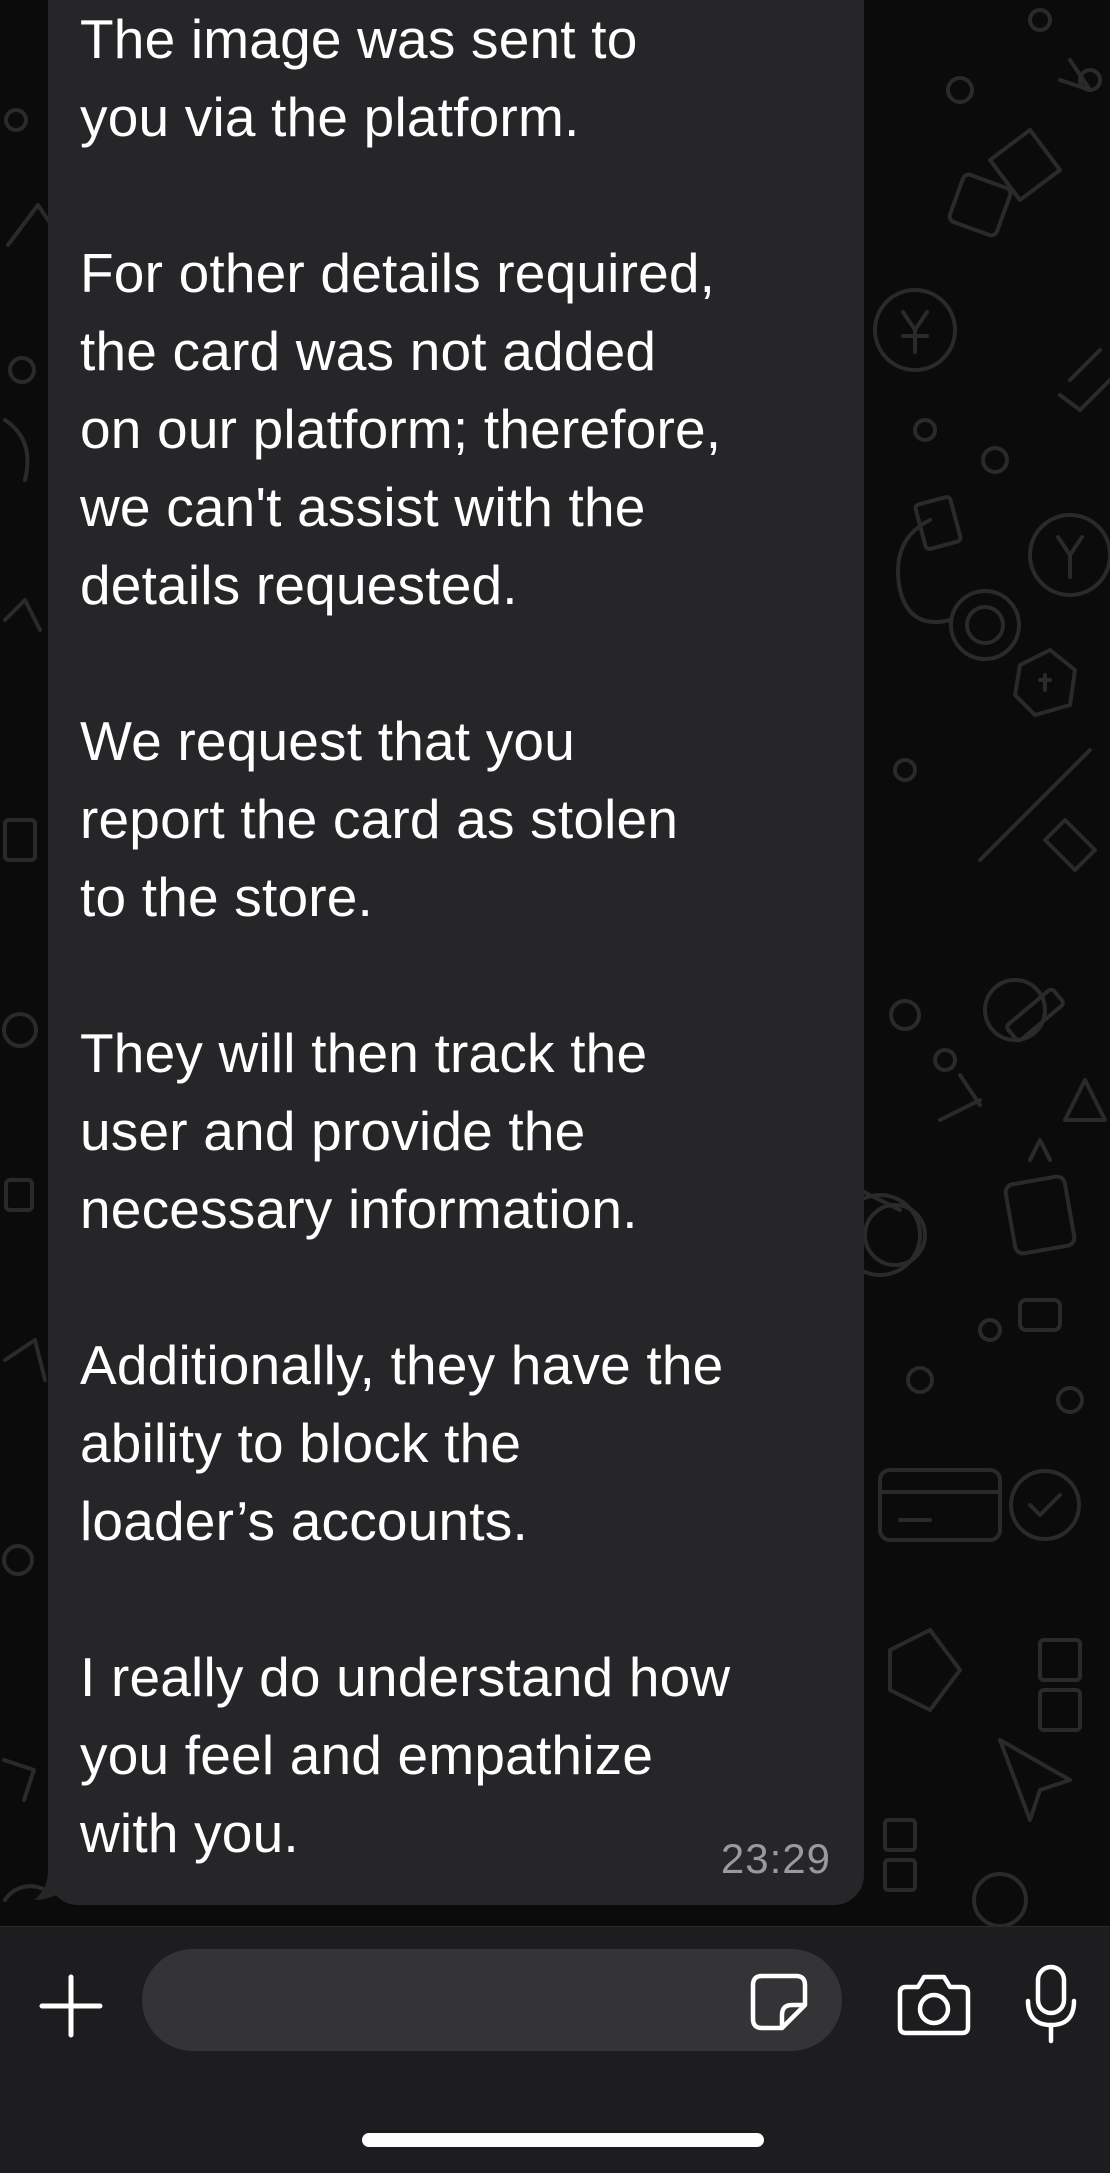 This screenshot has height=2173, width=1110. Describe the element at coordinates (1051, 2004) in the screenshot. I see `microphone-icon` at that location.